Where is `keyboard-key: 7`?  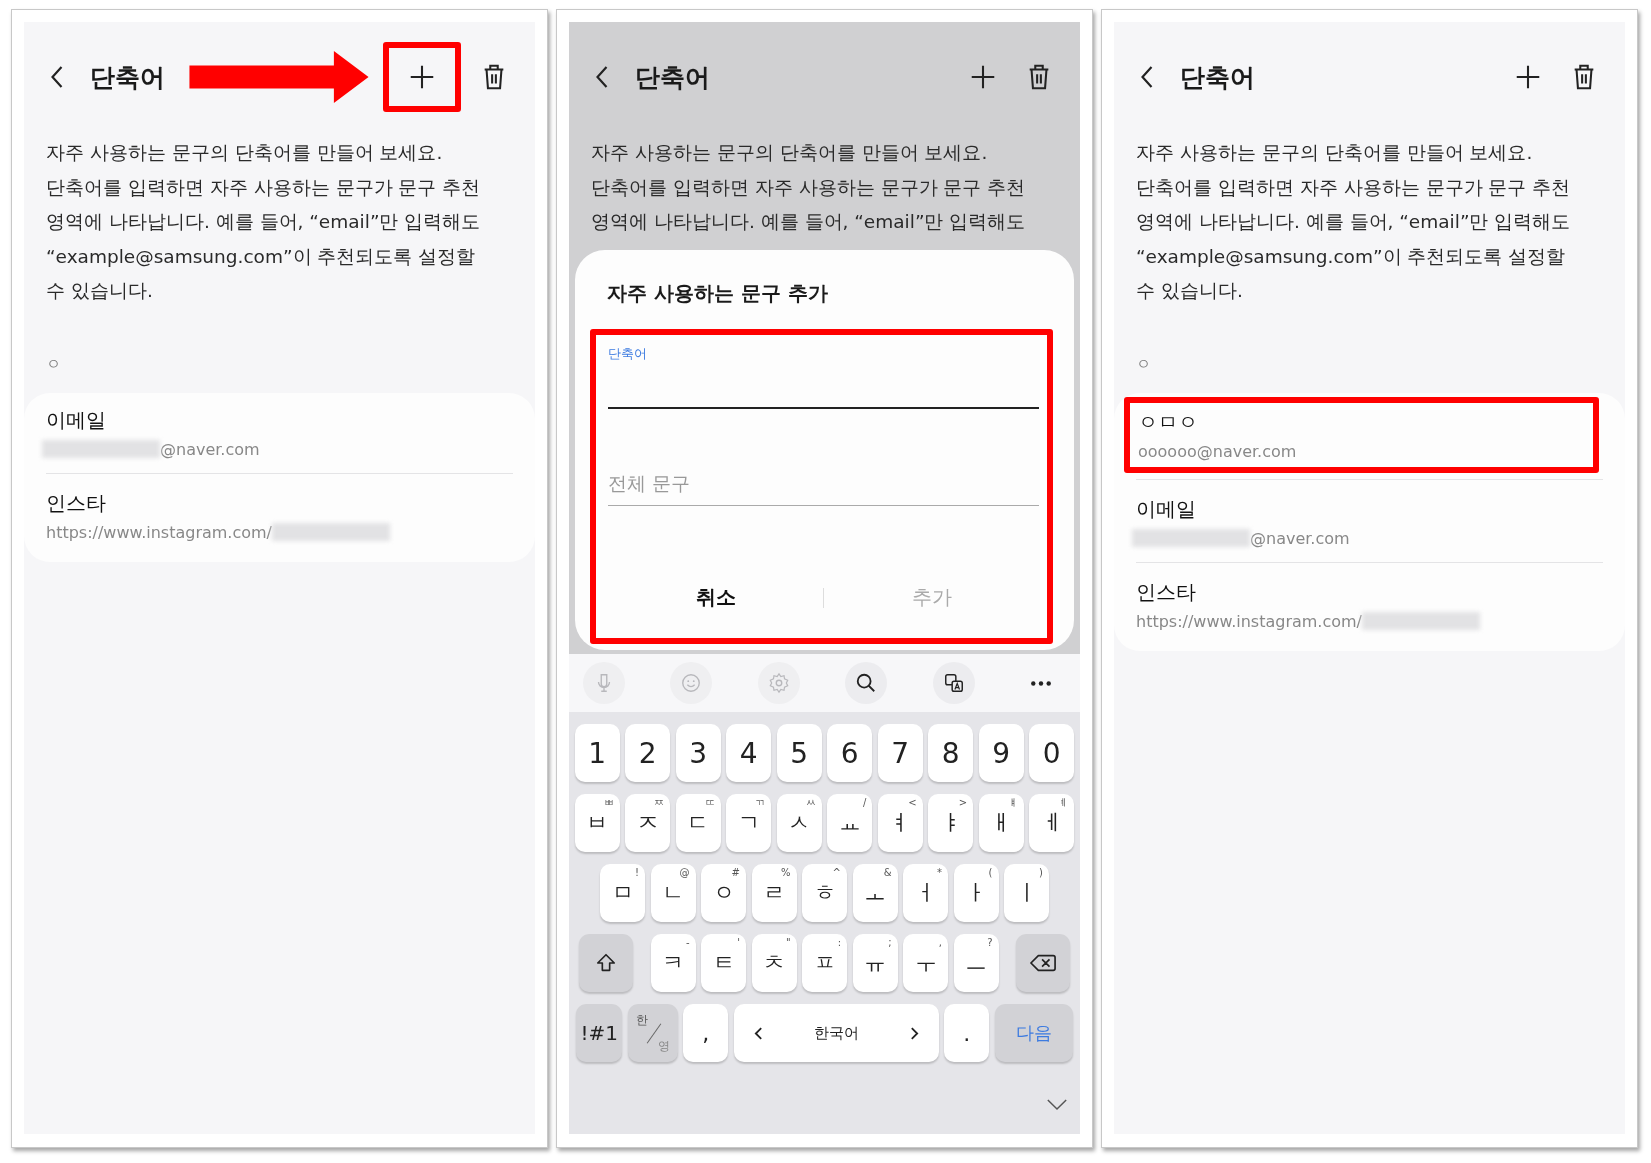
keyboard-key: 7 is located at coordinates (900, 753).